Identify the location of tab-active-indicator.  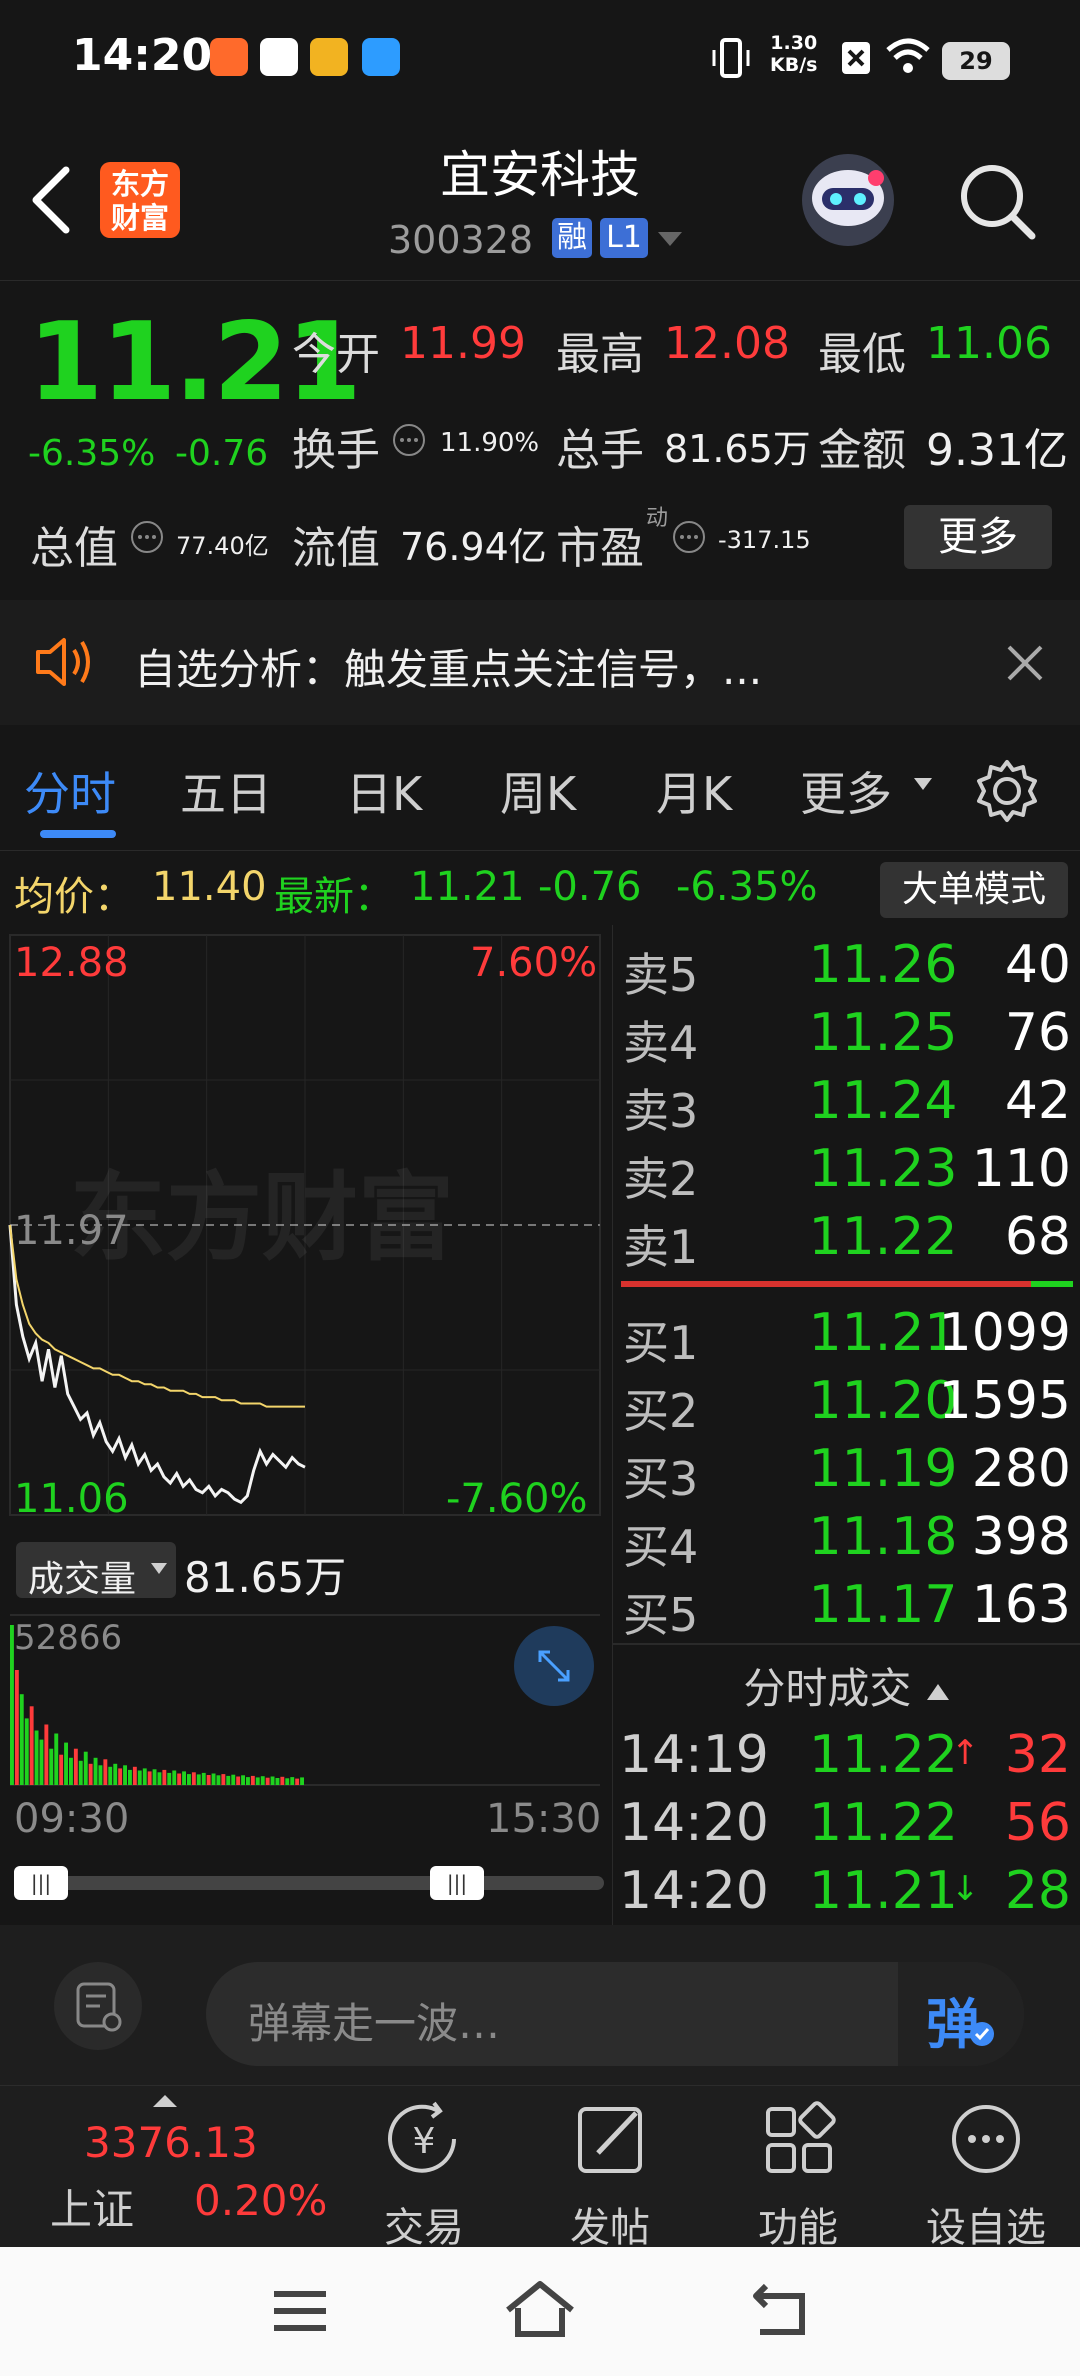
(78, 834).